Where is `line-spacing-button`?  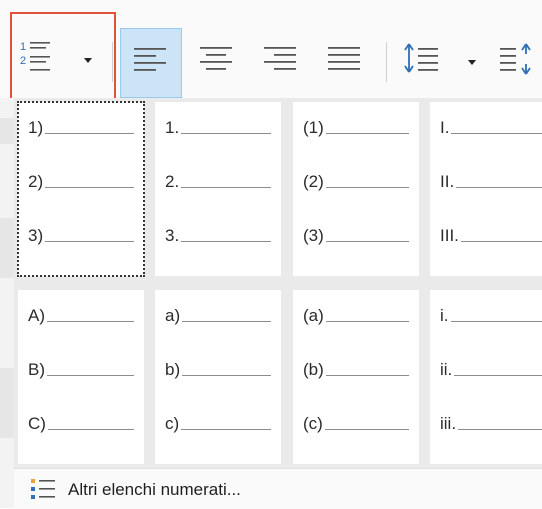 line-spacing-button is located at coordinates (441, 63).